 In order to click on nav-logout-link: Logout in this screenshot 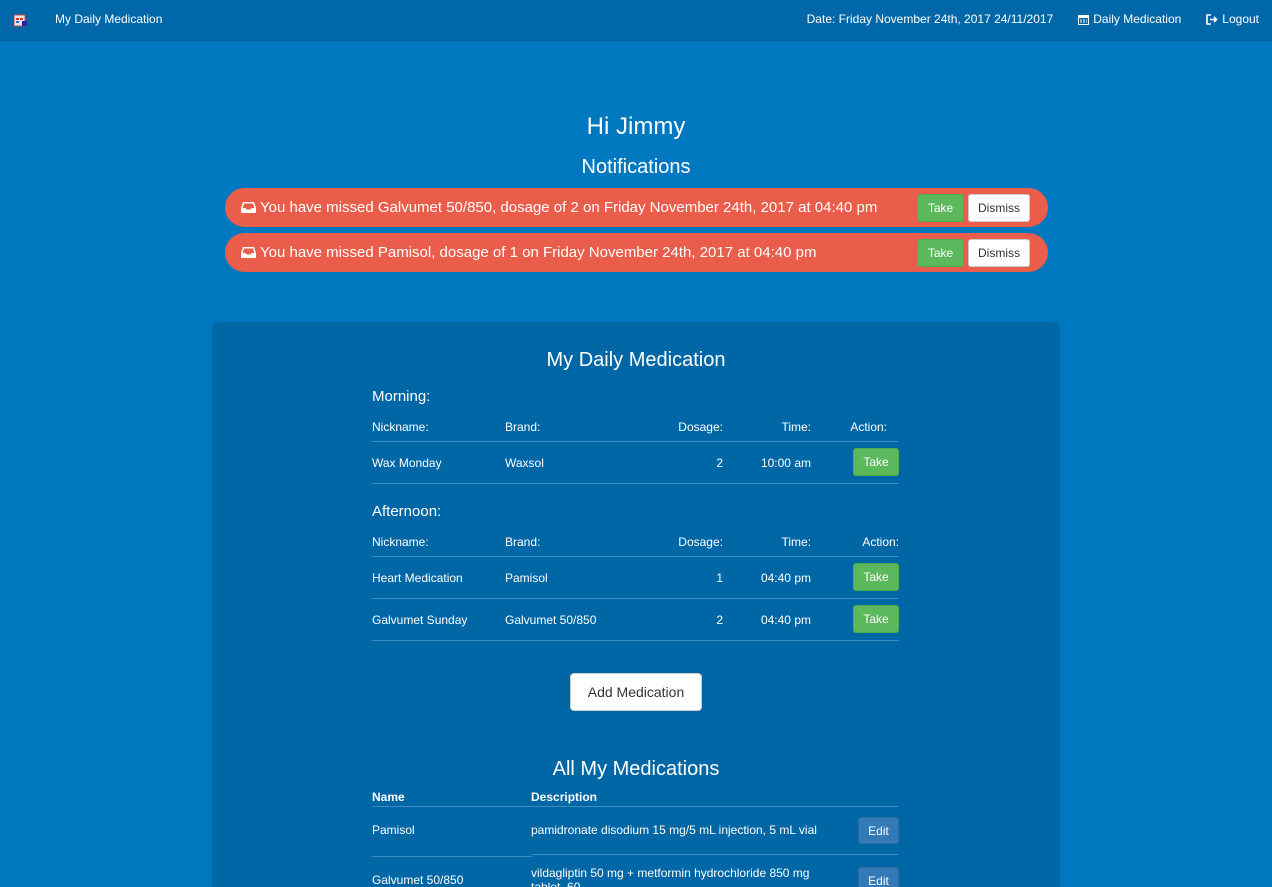, I will do `click(1232, 19)`.